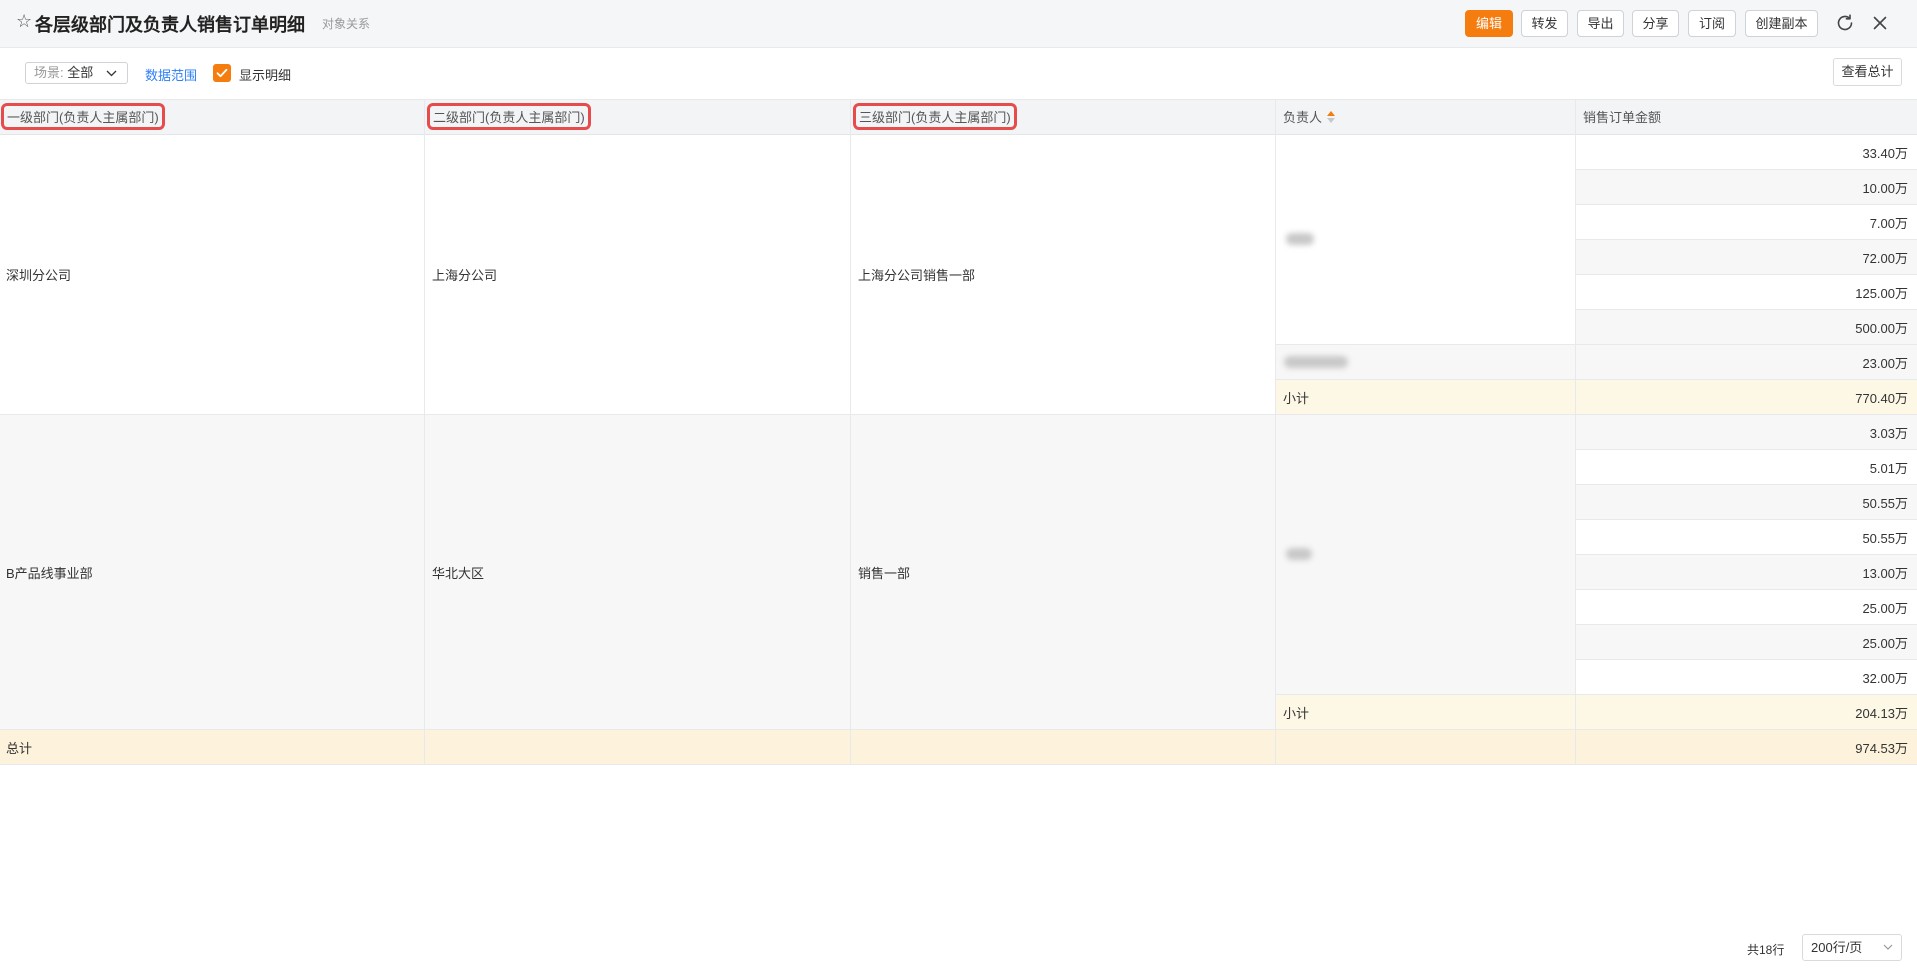 Image resolution: width=1917 pixels, height=968 pixels. I want to click on object-relation-label: 对象关系, so click(346, 24).